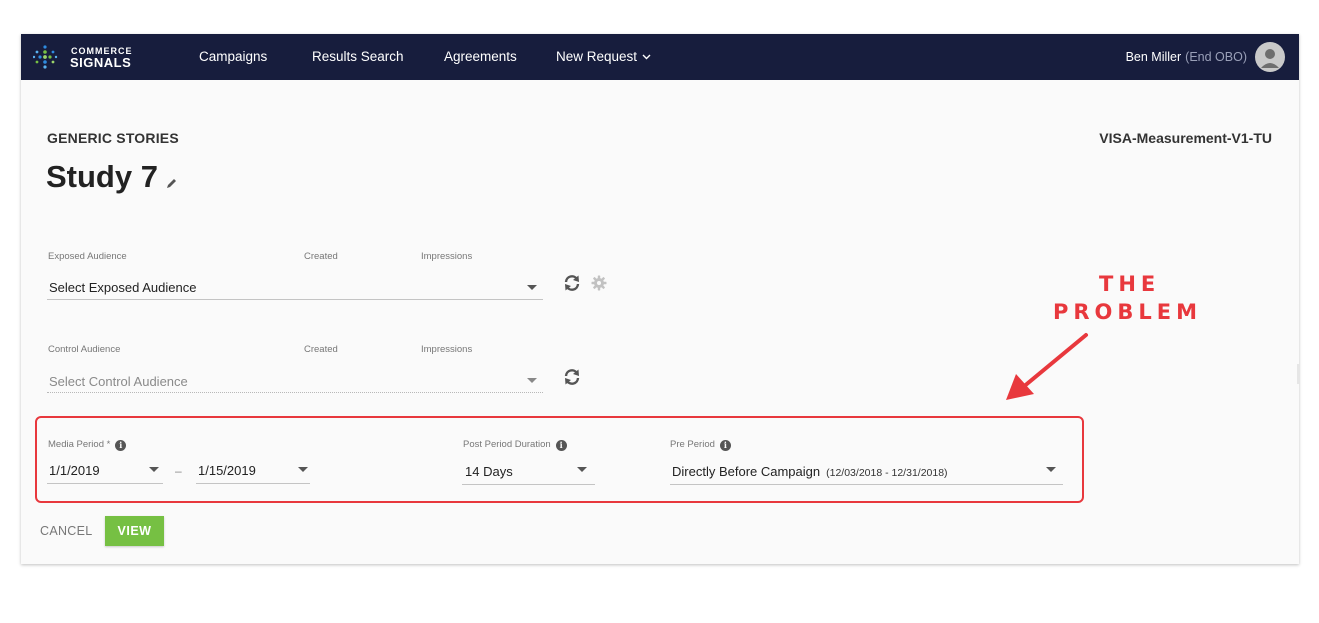 This screenshot has height=623, width=1319. I want to click on user-menu: Ben Miller (End OBO), so click(1186, 57).